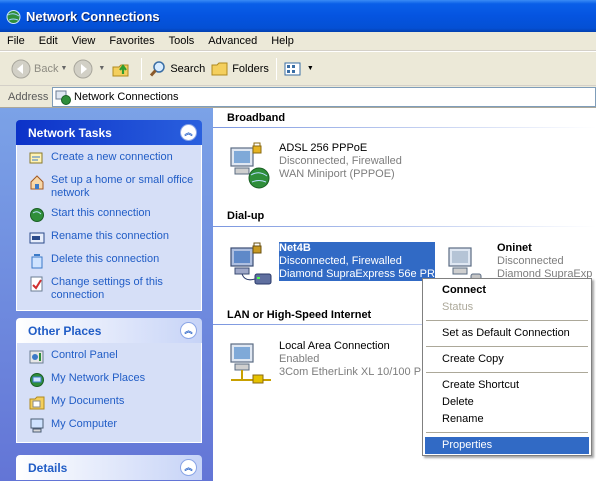  What do you see at coordinates (48, 41) in the screenshot?
I see `menu-edit: Edit` at bounding box center [48, 41].